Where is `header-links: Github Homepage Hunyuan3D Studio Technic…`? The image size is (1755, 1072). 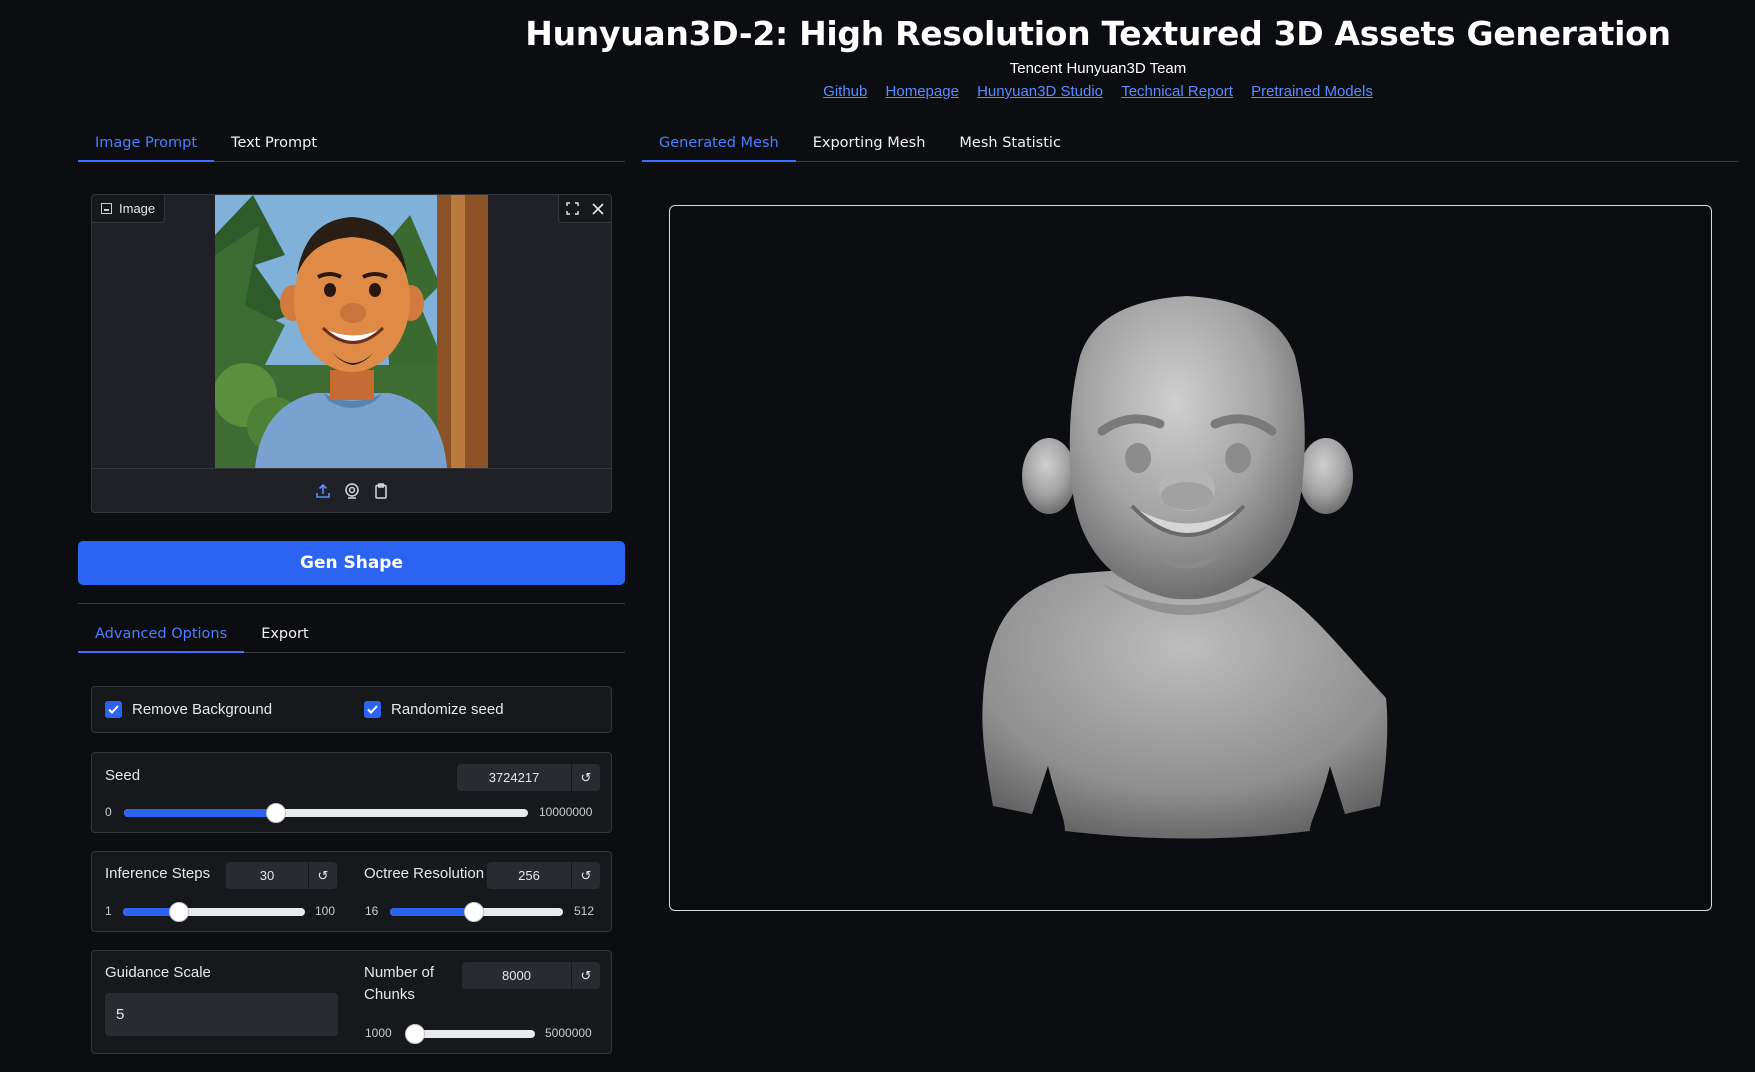
header-links: Github Homepage Hunyuan3D Studio Technic… is located at coordinates (877, 91).